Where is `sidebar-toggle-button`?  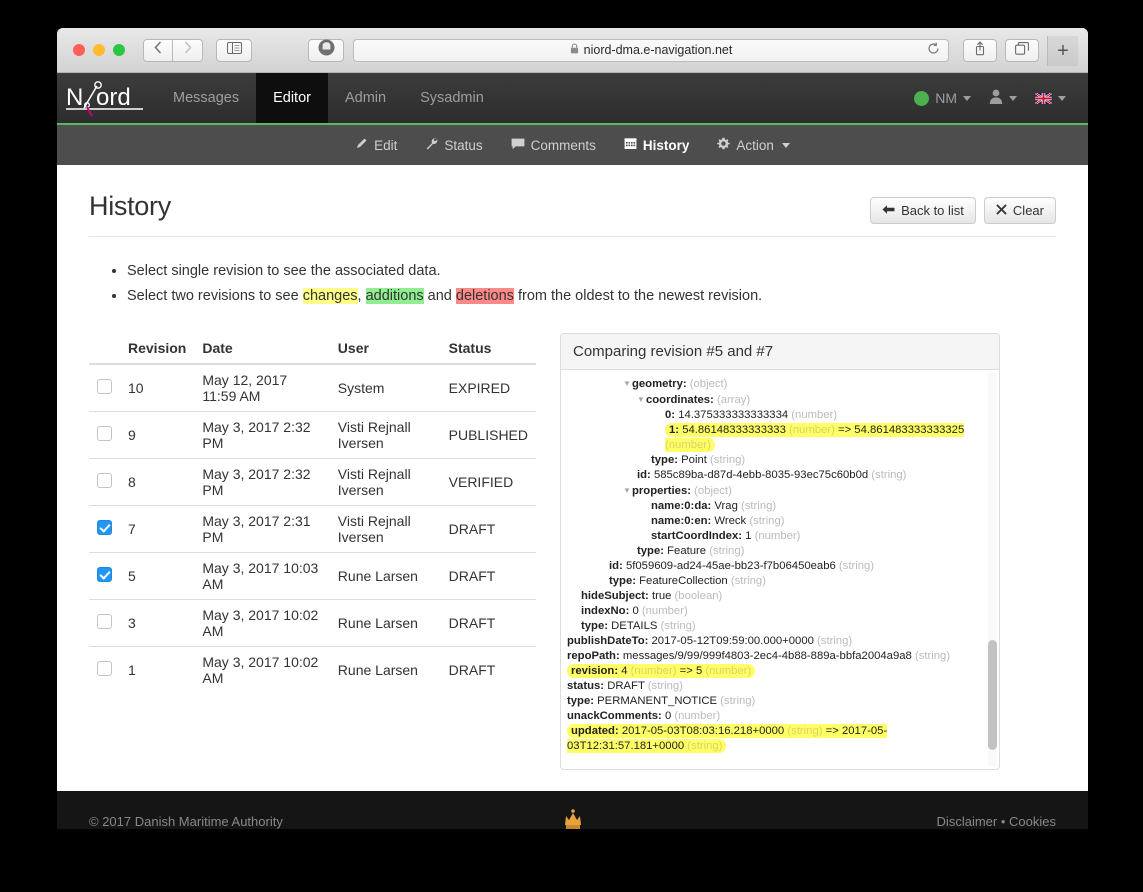 sidebar-toggle-button is located at coordinates (234, 50).